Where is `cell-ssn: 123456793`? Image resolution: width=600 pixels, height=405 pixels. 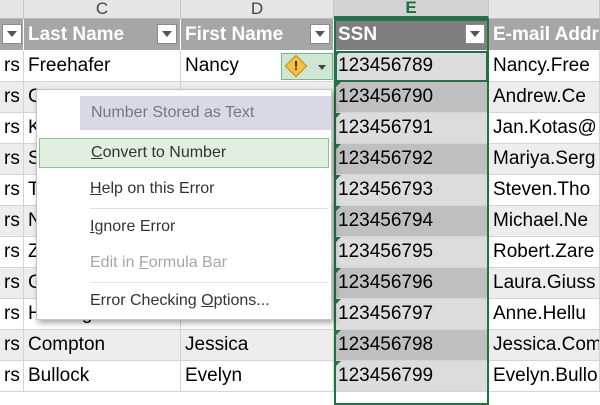 cell-ssn: 123456793 is located at coordinates (411, 190).